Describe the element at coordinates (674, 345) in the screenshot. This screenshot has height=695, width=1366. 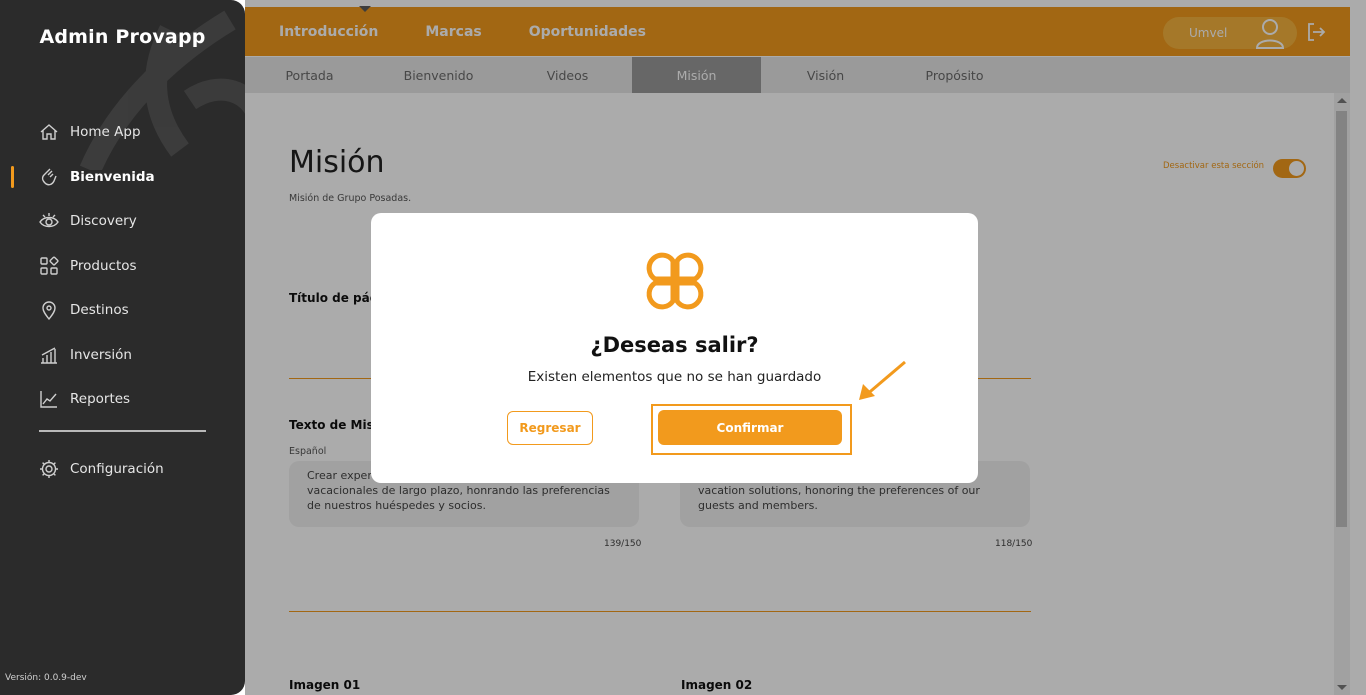
I see `dialog-title: ¿Deseas salir?` at that location.